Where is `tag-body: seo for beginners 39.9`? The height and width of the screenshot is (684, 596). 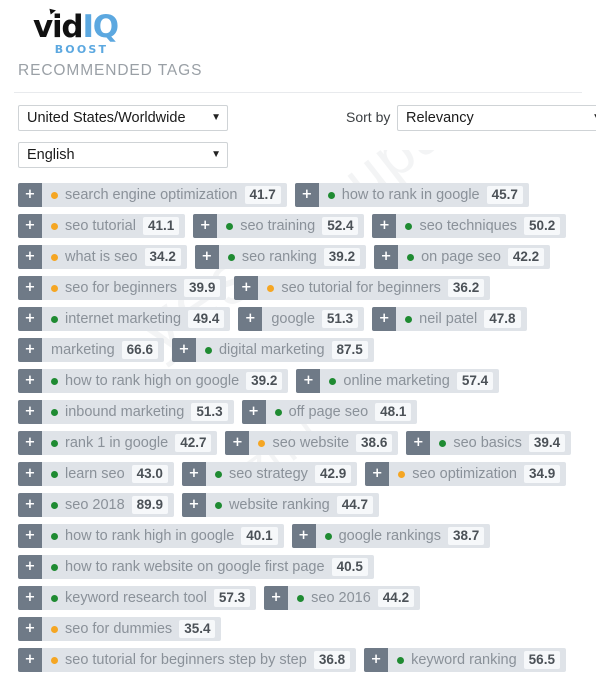 tag-body: seo for beginners 39.9 is located at coordinates (134, 288).